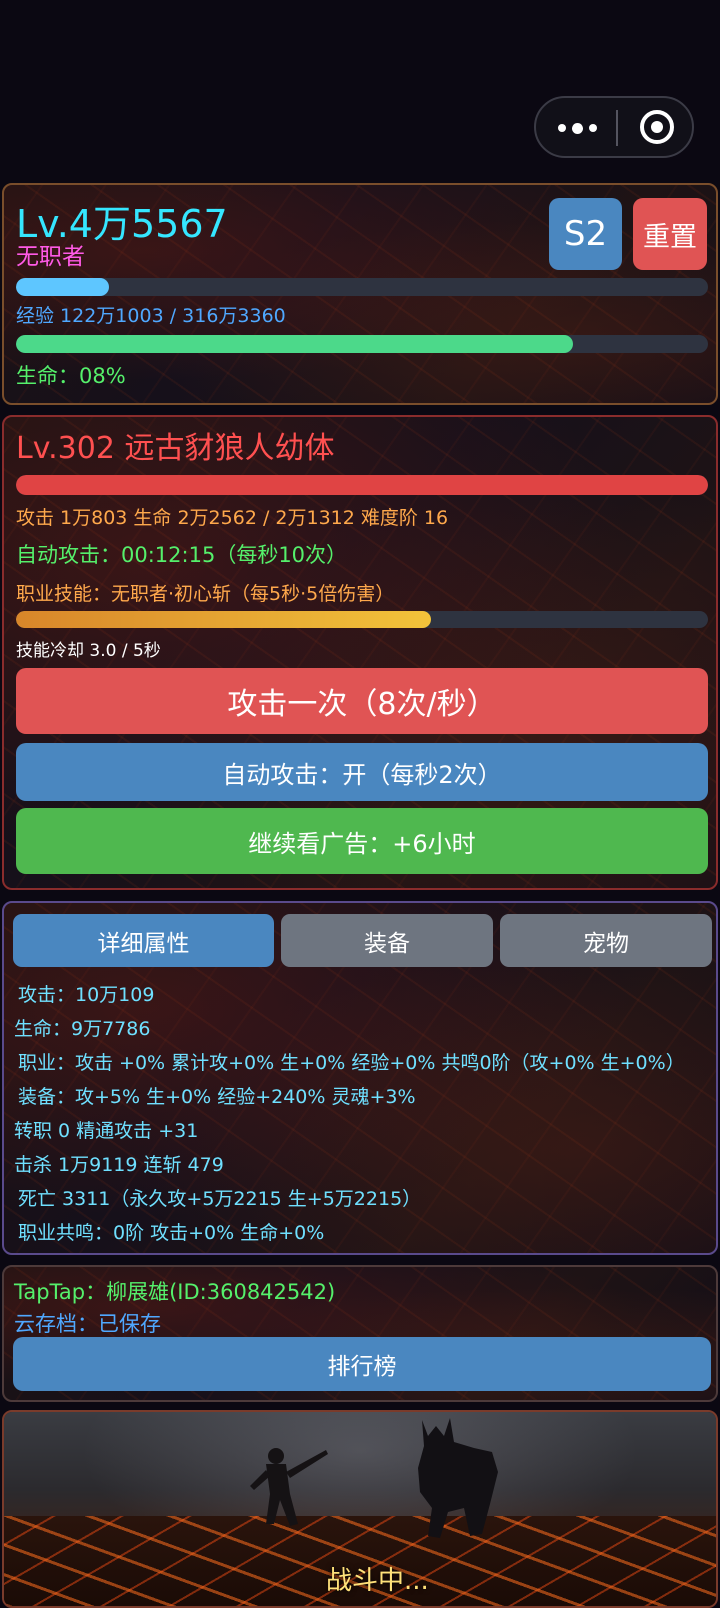  Describe the element at coordinates (362, 287) in the screenshot. I see `exp-bar` at that location.